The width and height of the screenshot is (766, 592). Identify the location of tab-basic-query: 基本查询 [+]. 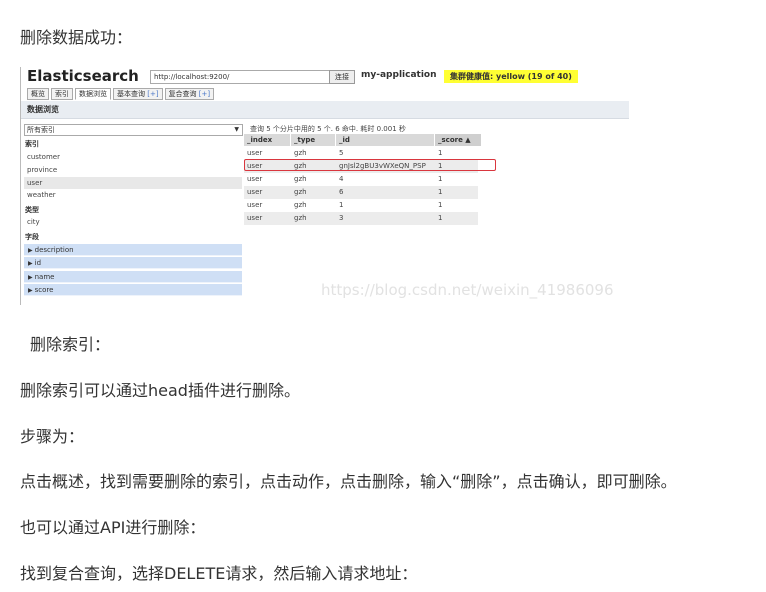
(138, 94).